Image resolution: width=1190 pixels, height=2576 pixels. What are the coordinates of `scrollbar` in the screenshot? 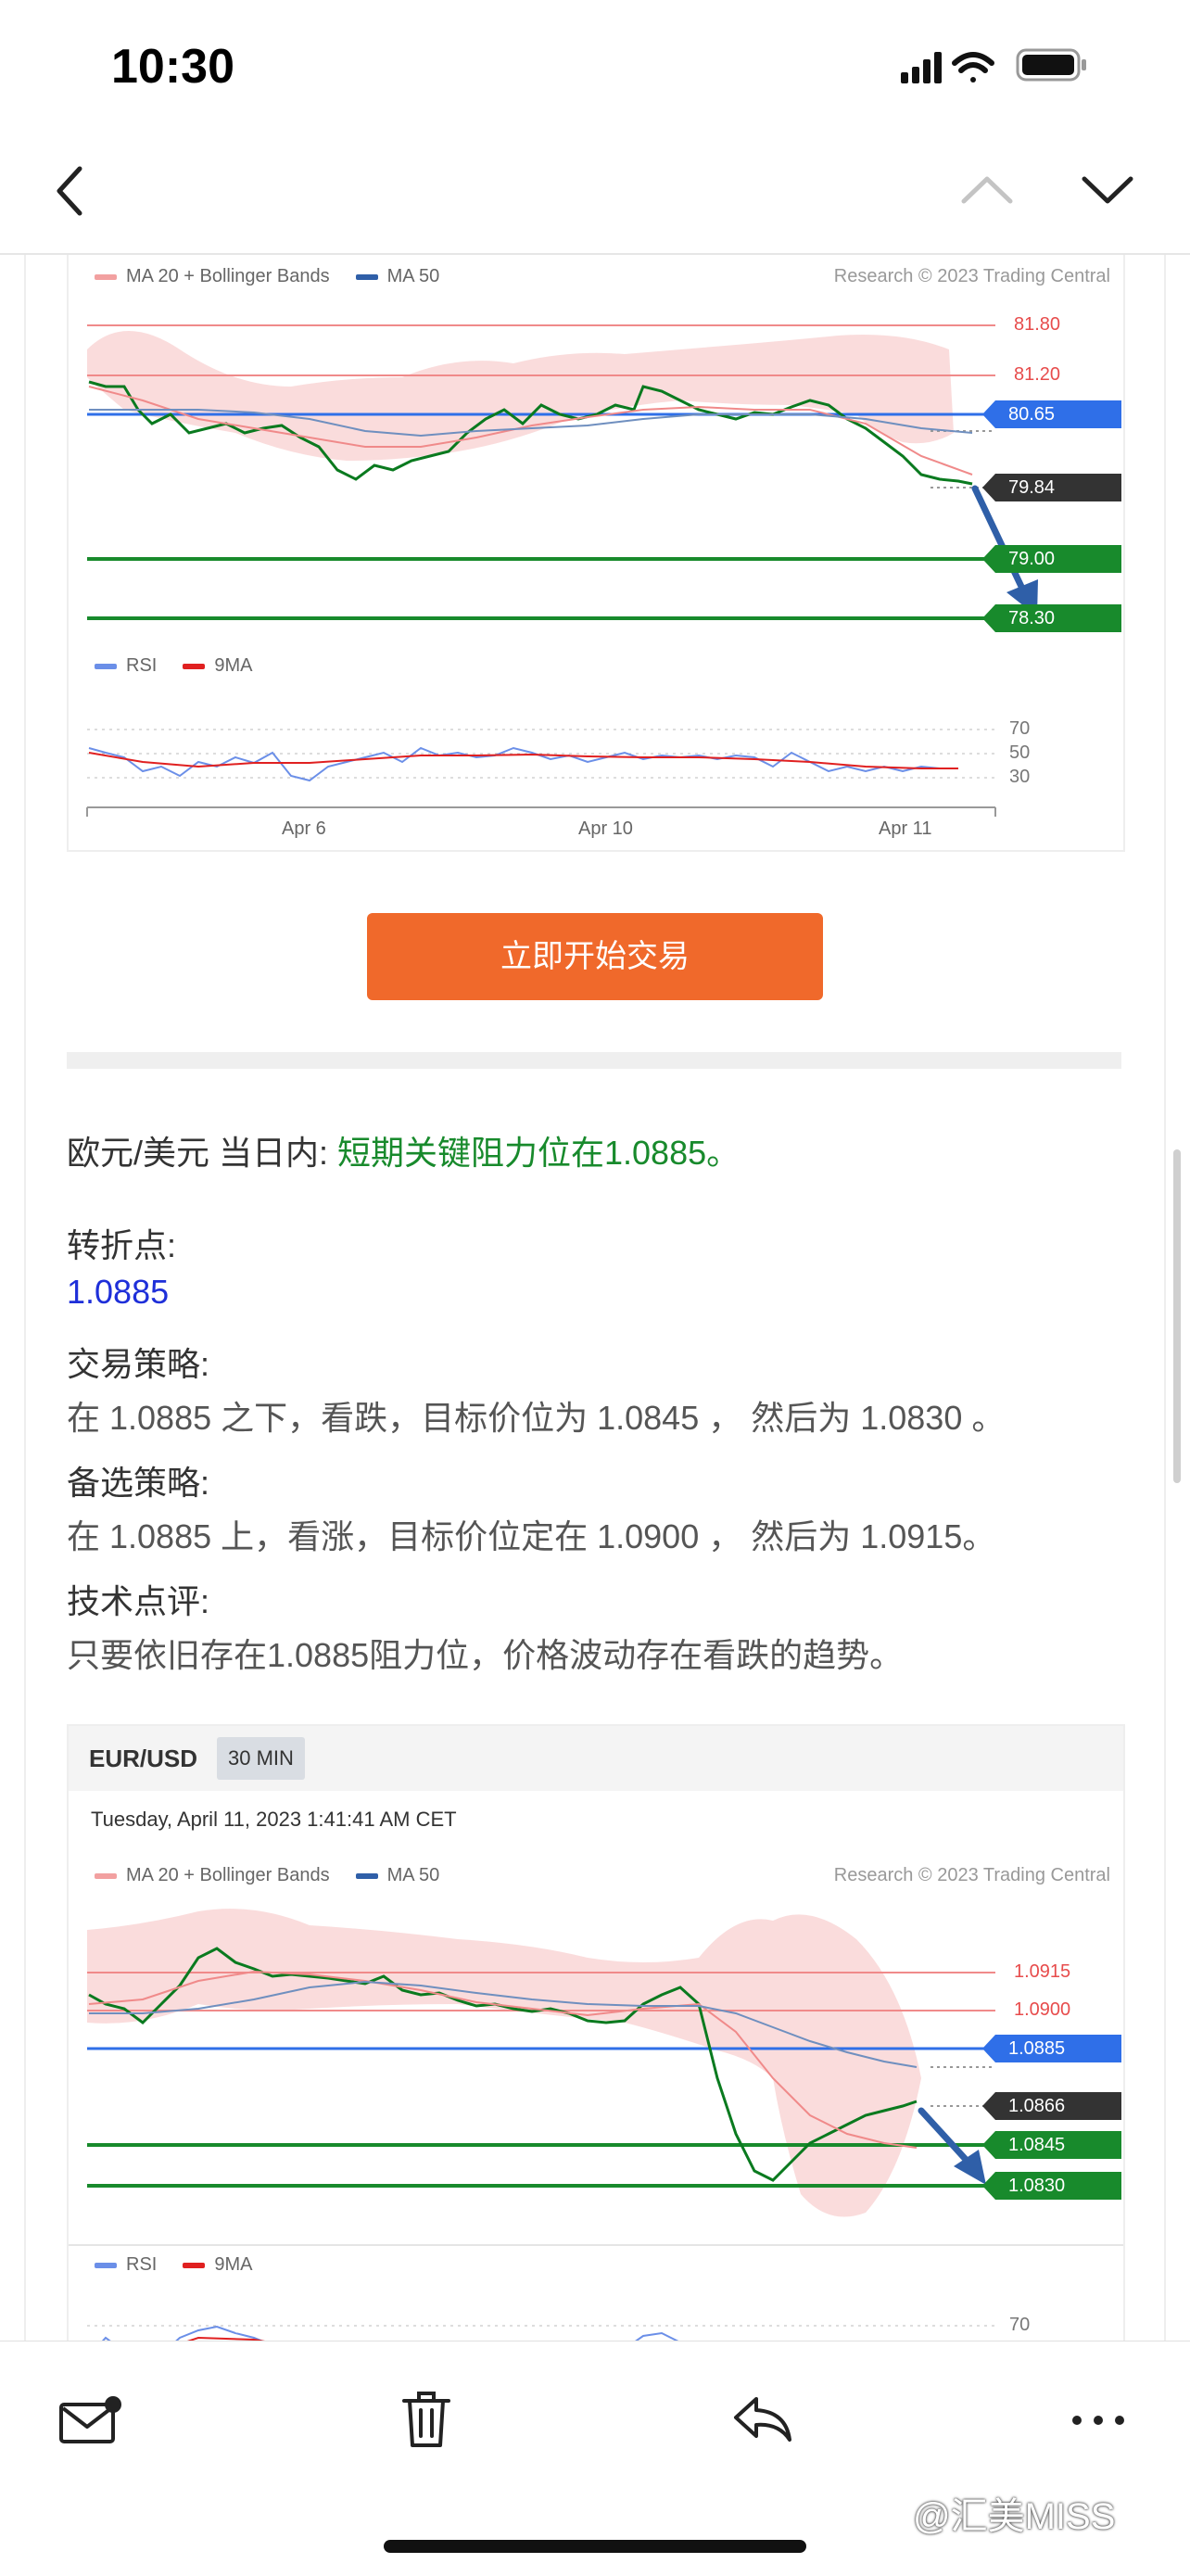 It's located at (1177, 1316).